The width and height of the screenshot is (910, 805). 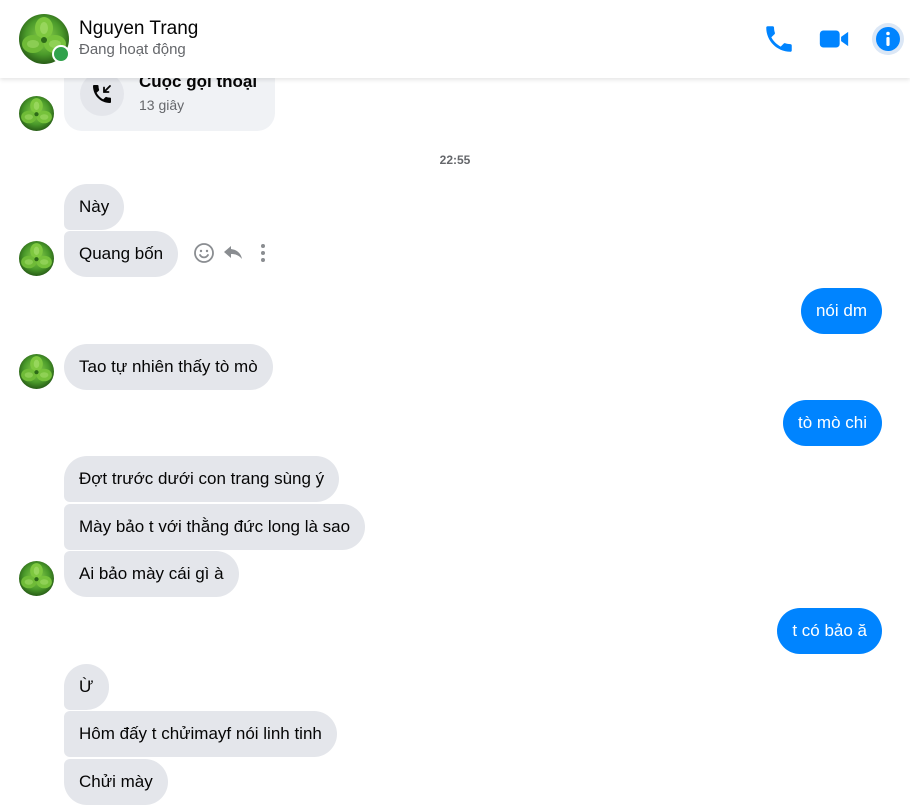 I want to click on info-icon, so click(x=888, y=39).